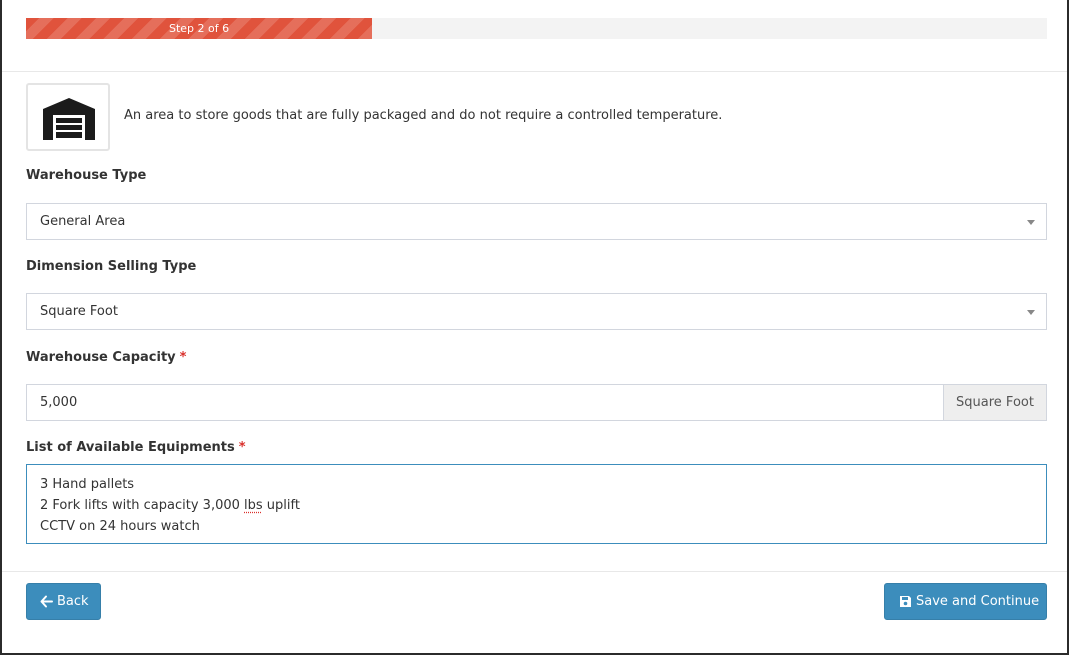 This screenshot has width=1069, height=655. Describe the element at coordinates (120, 526) in the screenshot. I see `equipments-line: CCTV on 24 hours watch` at that location.